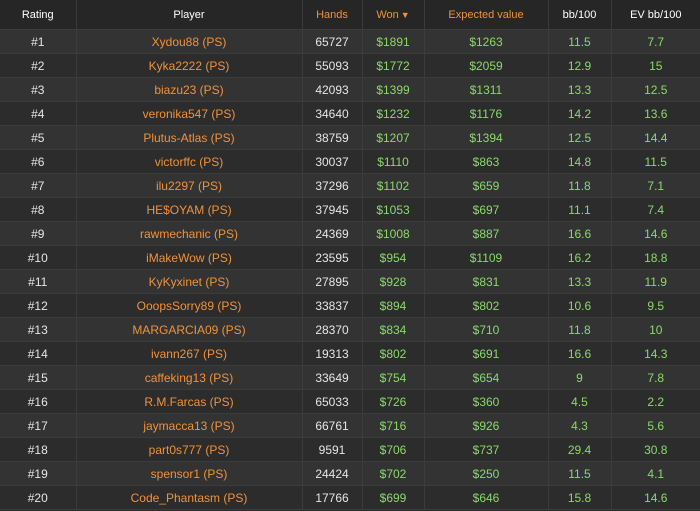 The image size is (700, 511). I want to click on hands-cell: 24424, so click(332, 473).